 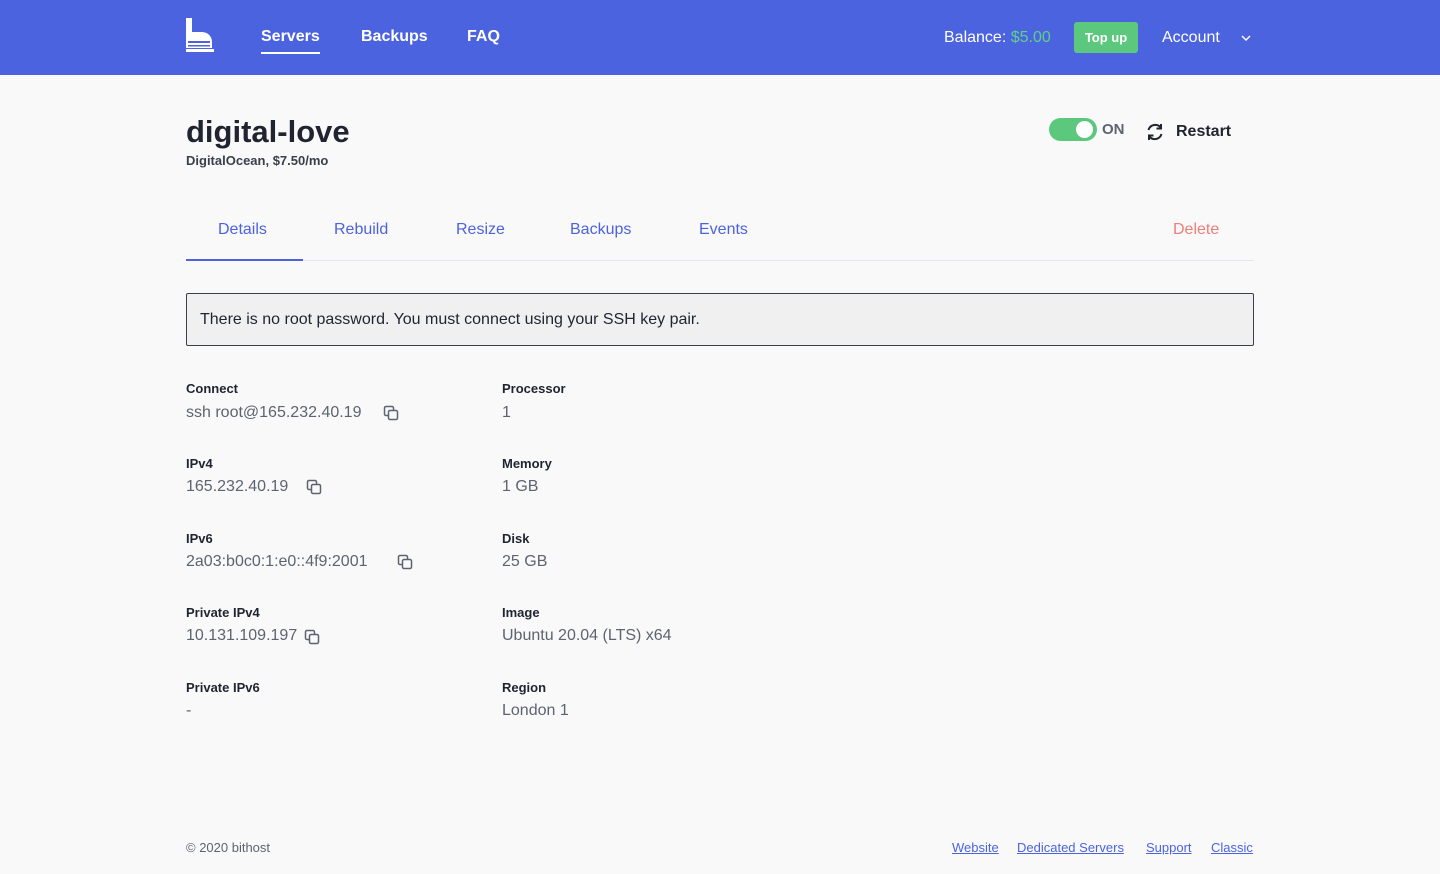 What do you see at coordinates (516, 538) in the screenshot?
I see `disk-label: Disk` at bounding box center [516, 538].